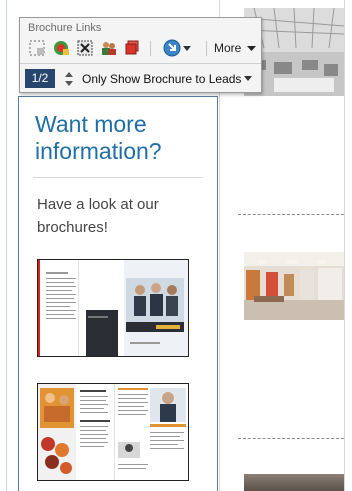 This screenshot has width=352, height=491. I want to click on delete-link-icon, so click(85, 48).